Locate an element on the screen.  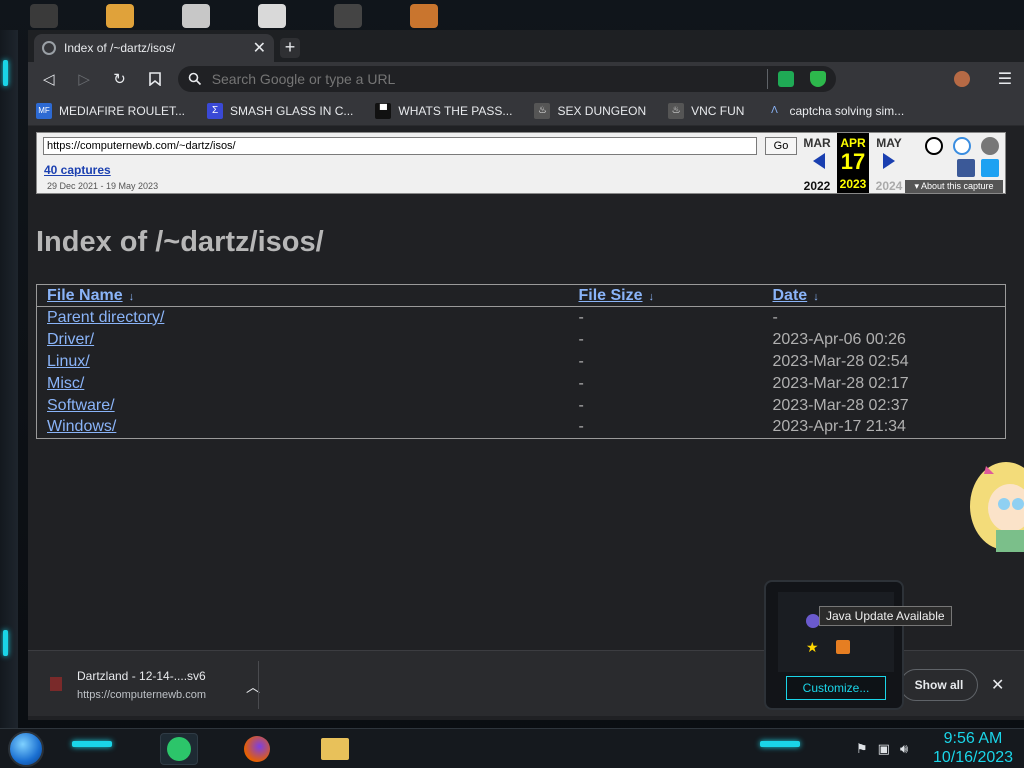
folder-icon is located at coordinates (335, 749).